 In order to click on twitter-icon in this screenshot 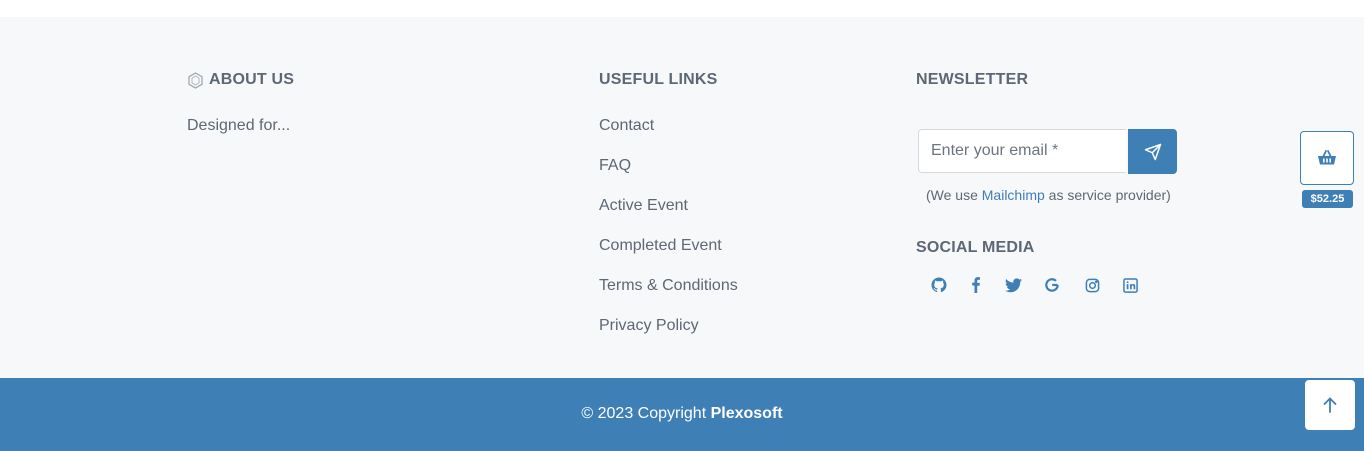, I will do `click(1013, 285)`.